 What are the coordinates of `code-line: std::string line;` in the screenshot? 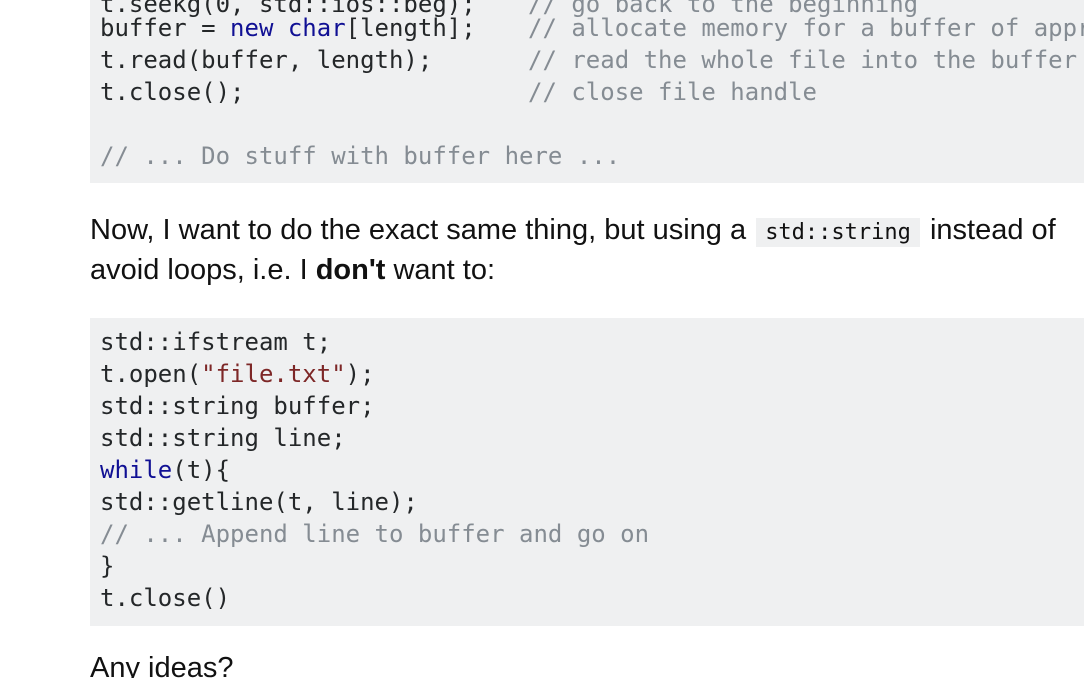 It's located at (223, 438).